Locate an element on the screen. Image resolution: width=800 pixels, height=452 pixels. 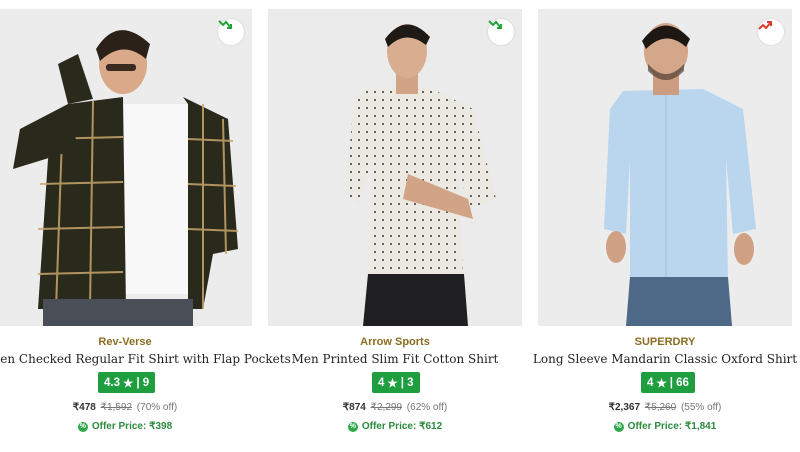
discount-percent: (70% off) is located at coordinates (157, 407).